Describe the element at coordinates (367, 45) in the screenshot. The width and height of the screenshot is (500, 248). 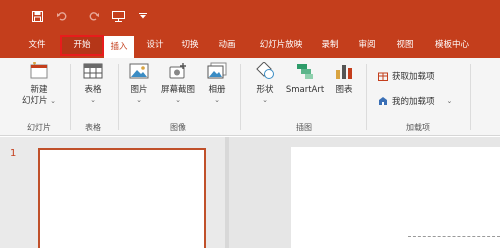
I see `tab-review: 审阅` at that location.